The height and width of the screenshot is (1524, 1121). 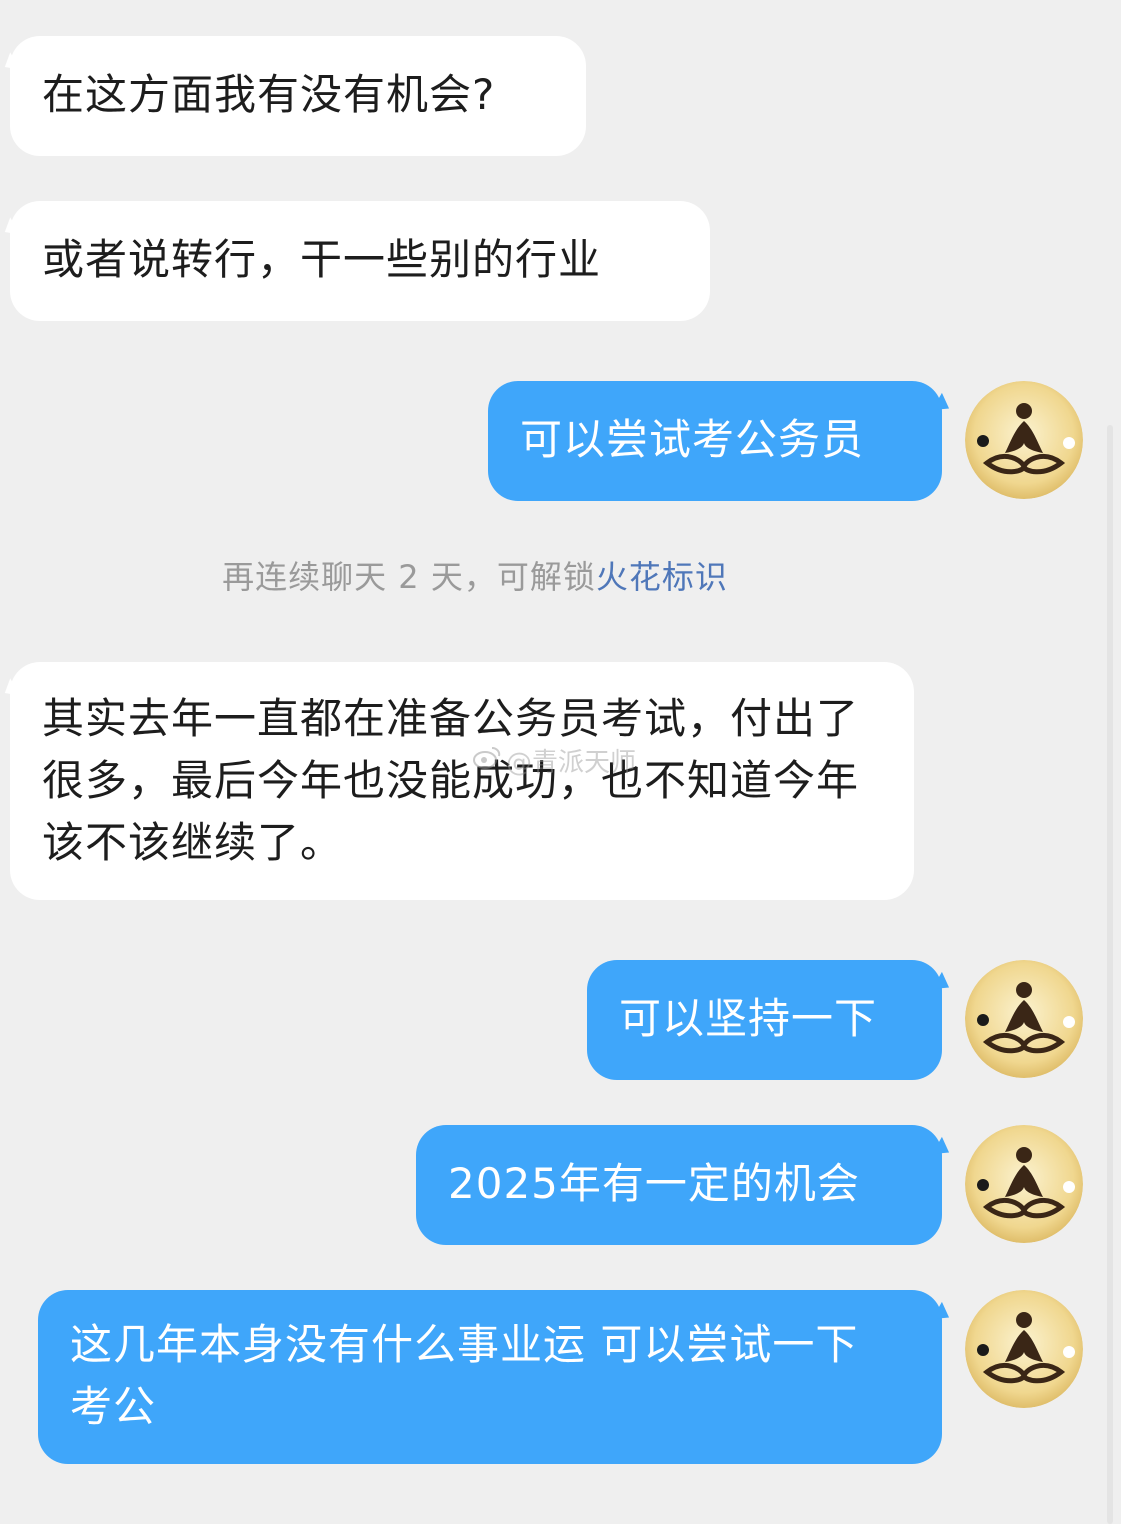 I want to click on message-bubble-outgoing: 可以坚持一下, so click(x=764, y=1020).